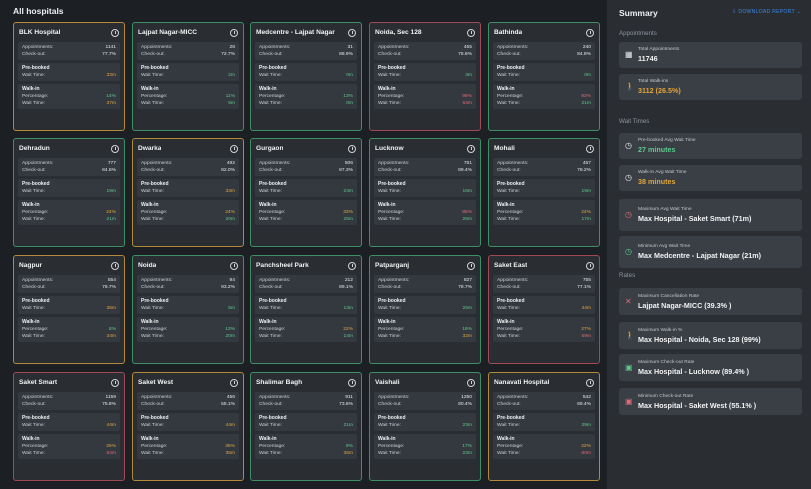  What do you see at coordinates (468, 75) in the screenshot?
I see `prebooked-wait-value: 3m` at bounding box center [468, 75].